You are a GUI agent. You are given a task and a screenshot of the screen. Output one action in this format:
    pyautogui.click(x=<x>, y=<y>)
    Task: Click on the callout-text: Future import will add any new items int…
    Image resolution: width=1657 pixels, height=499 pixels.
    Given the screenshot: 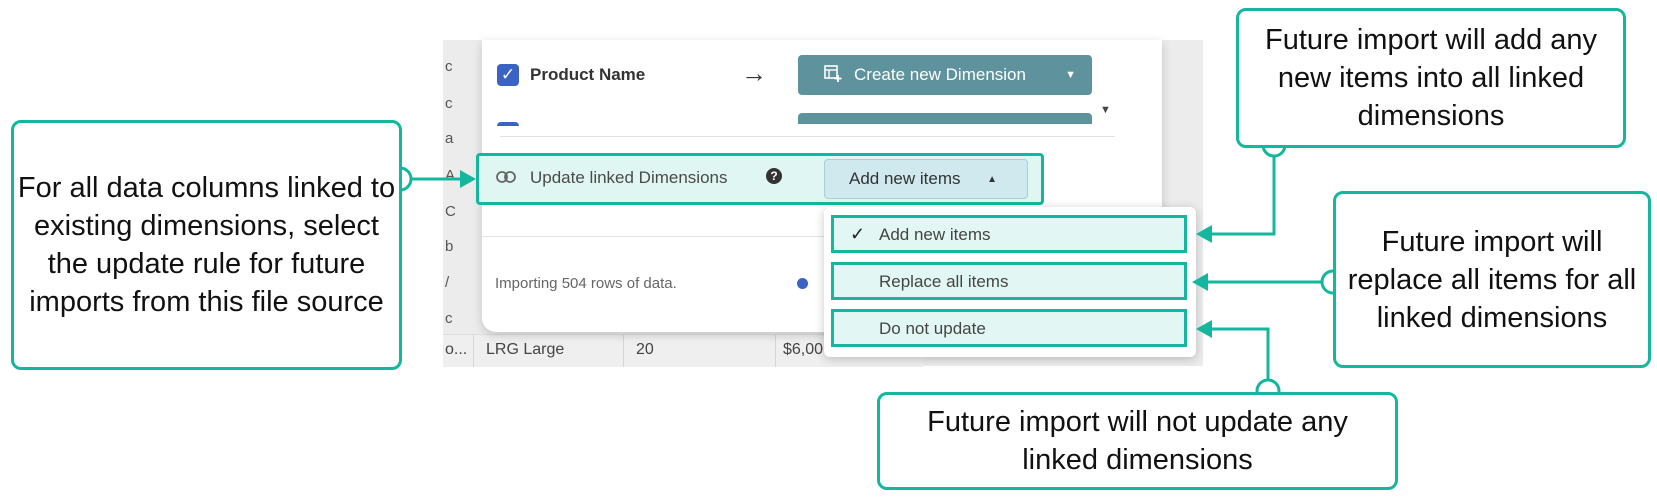 What is the action you would take?
    pyautogui.click(x=1431, y=78)
    